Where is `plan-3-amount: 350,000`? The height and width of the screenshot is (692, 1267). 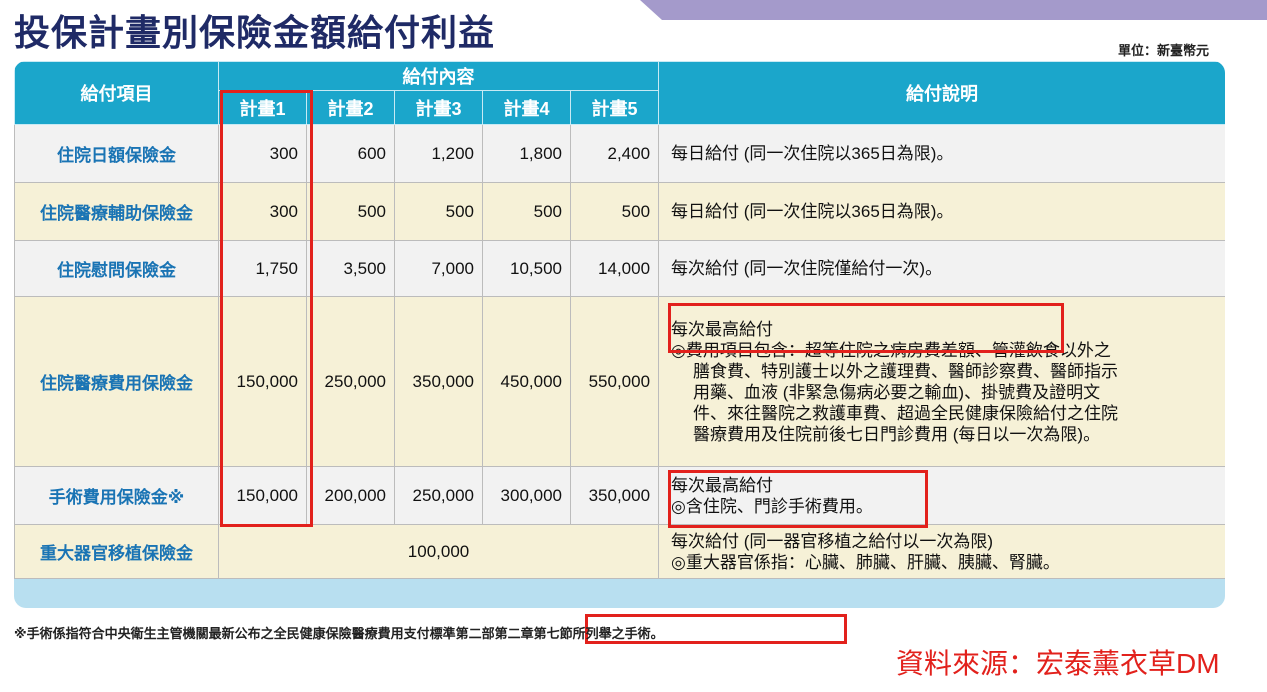 plan-3-amount: 350,000 is located at coordinates (438, 381).